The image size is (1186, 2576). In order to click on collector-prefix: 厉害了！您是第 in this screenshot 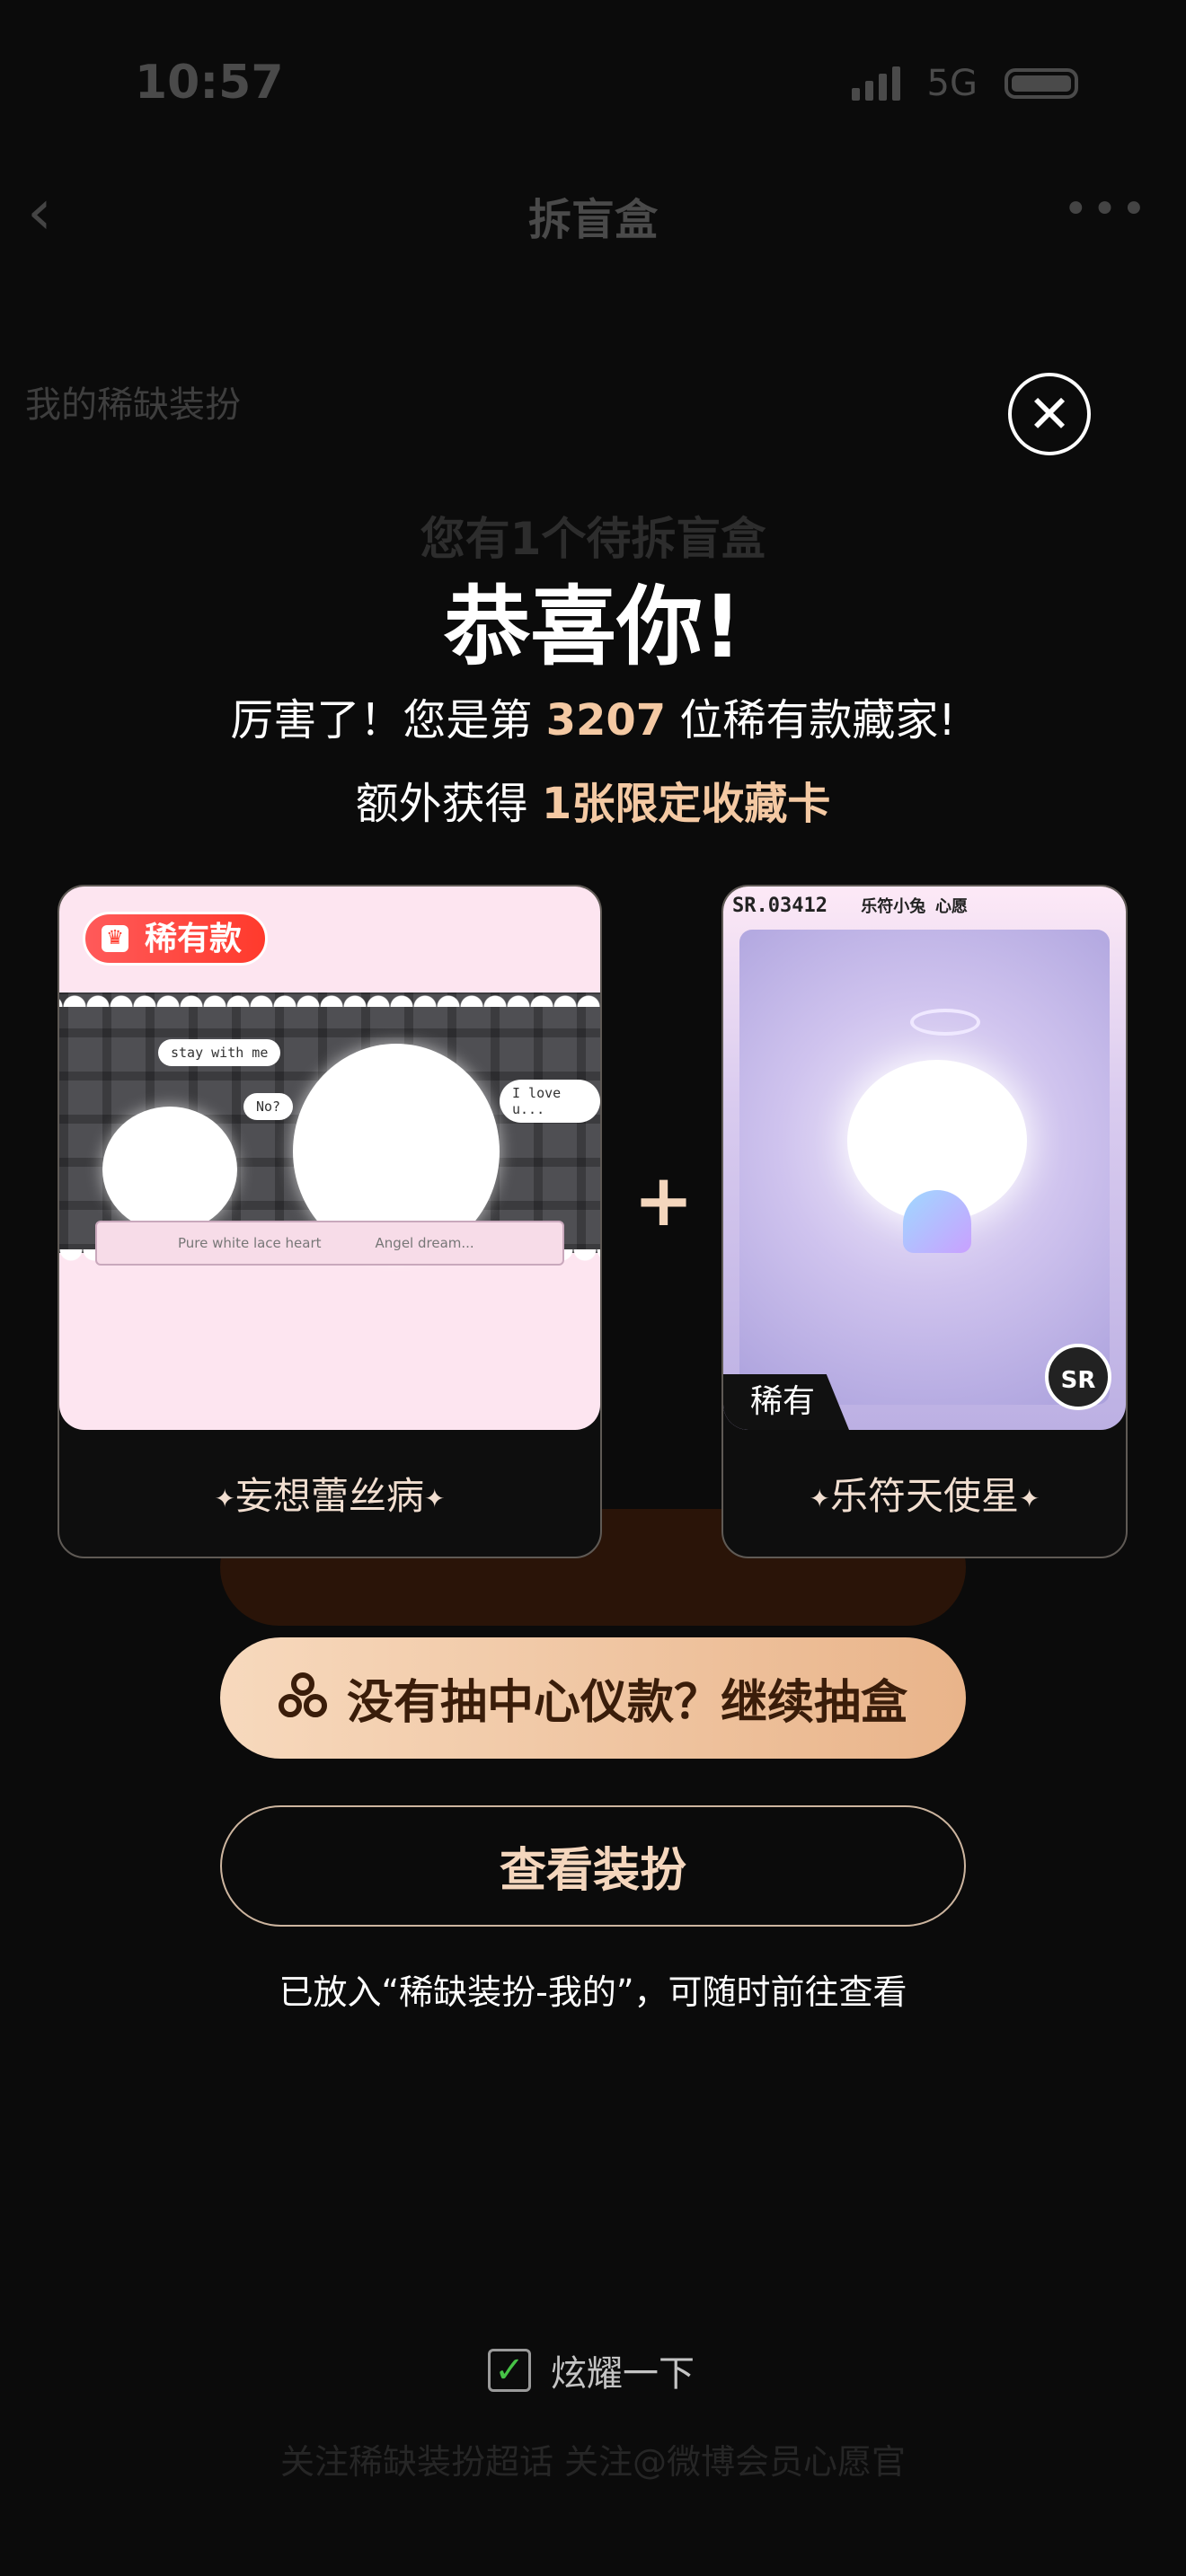, I will do `click(388, 720)`.